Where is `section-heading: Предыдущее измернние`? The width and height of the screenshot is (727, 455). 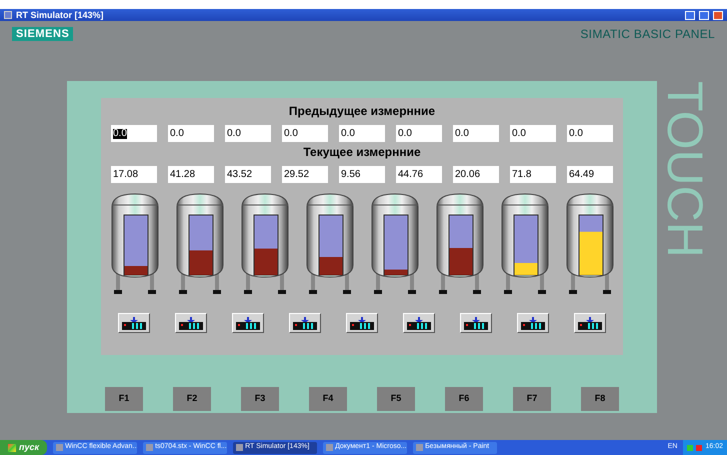 section-heading: Предыдущее измернние is located at coordinates (362, 111).